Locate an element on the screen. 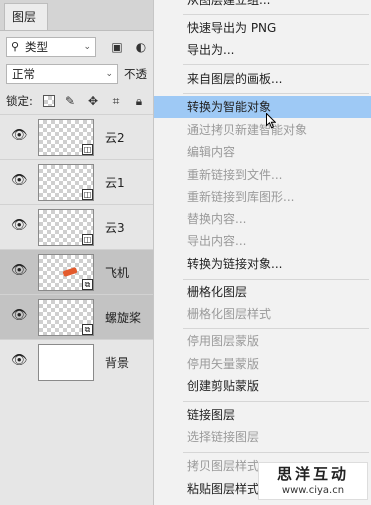 This screenshot has height=505, width=371. layer-row: 👁︎ 背景 is located at coordinates (76, 361).